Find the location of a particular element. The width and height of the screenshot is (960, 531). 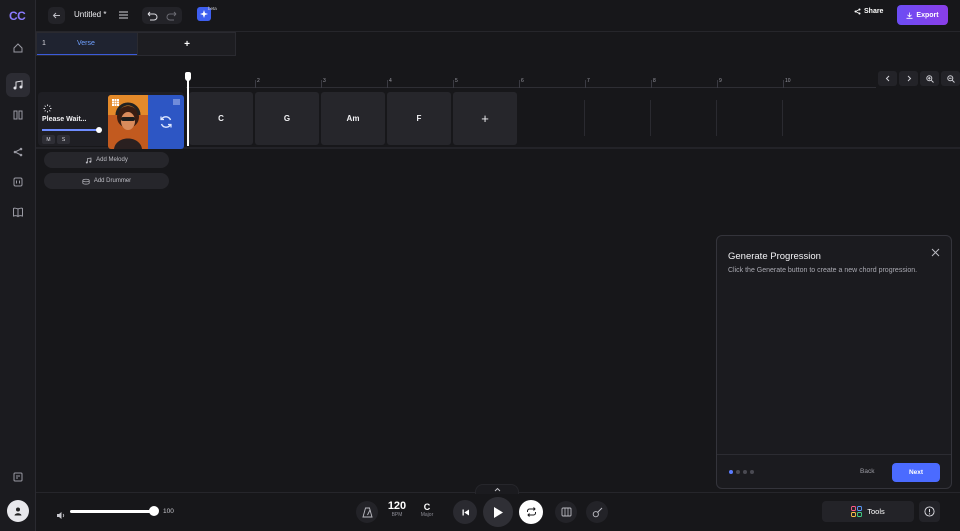

skip-back-icon is located at coordinates (465, 512).